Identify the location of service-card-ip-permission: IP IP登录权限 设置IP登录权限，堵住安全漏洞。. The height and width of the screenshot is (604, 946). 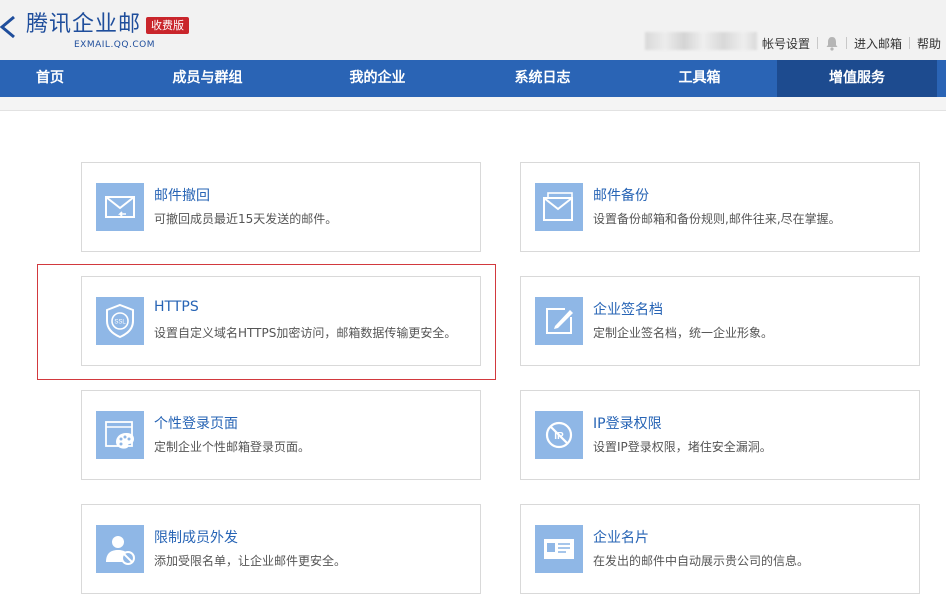
(720, 435).